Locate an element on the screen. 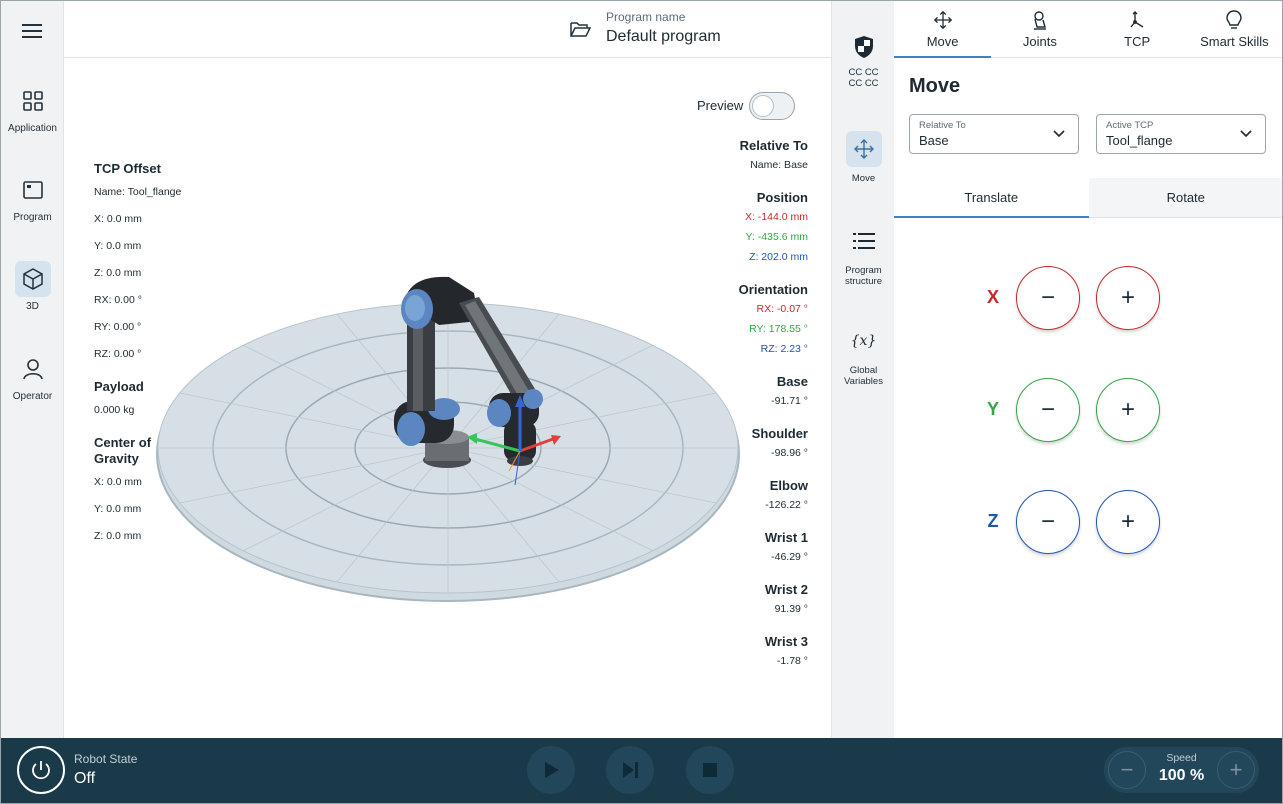  step-forward-icon is located at coordinates (630, 770).